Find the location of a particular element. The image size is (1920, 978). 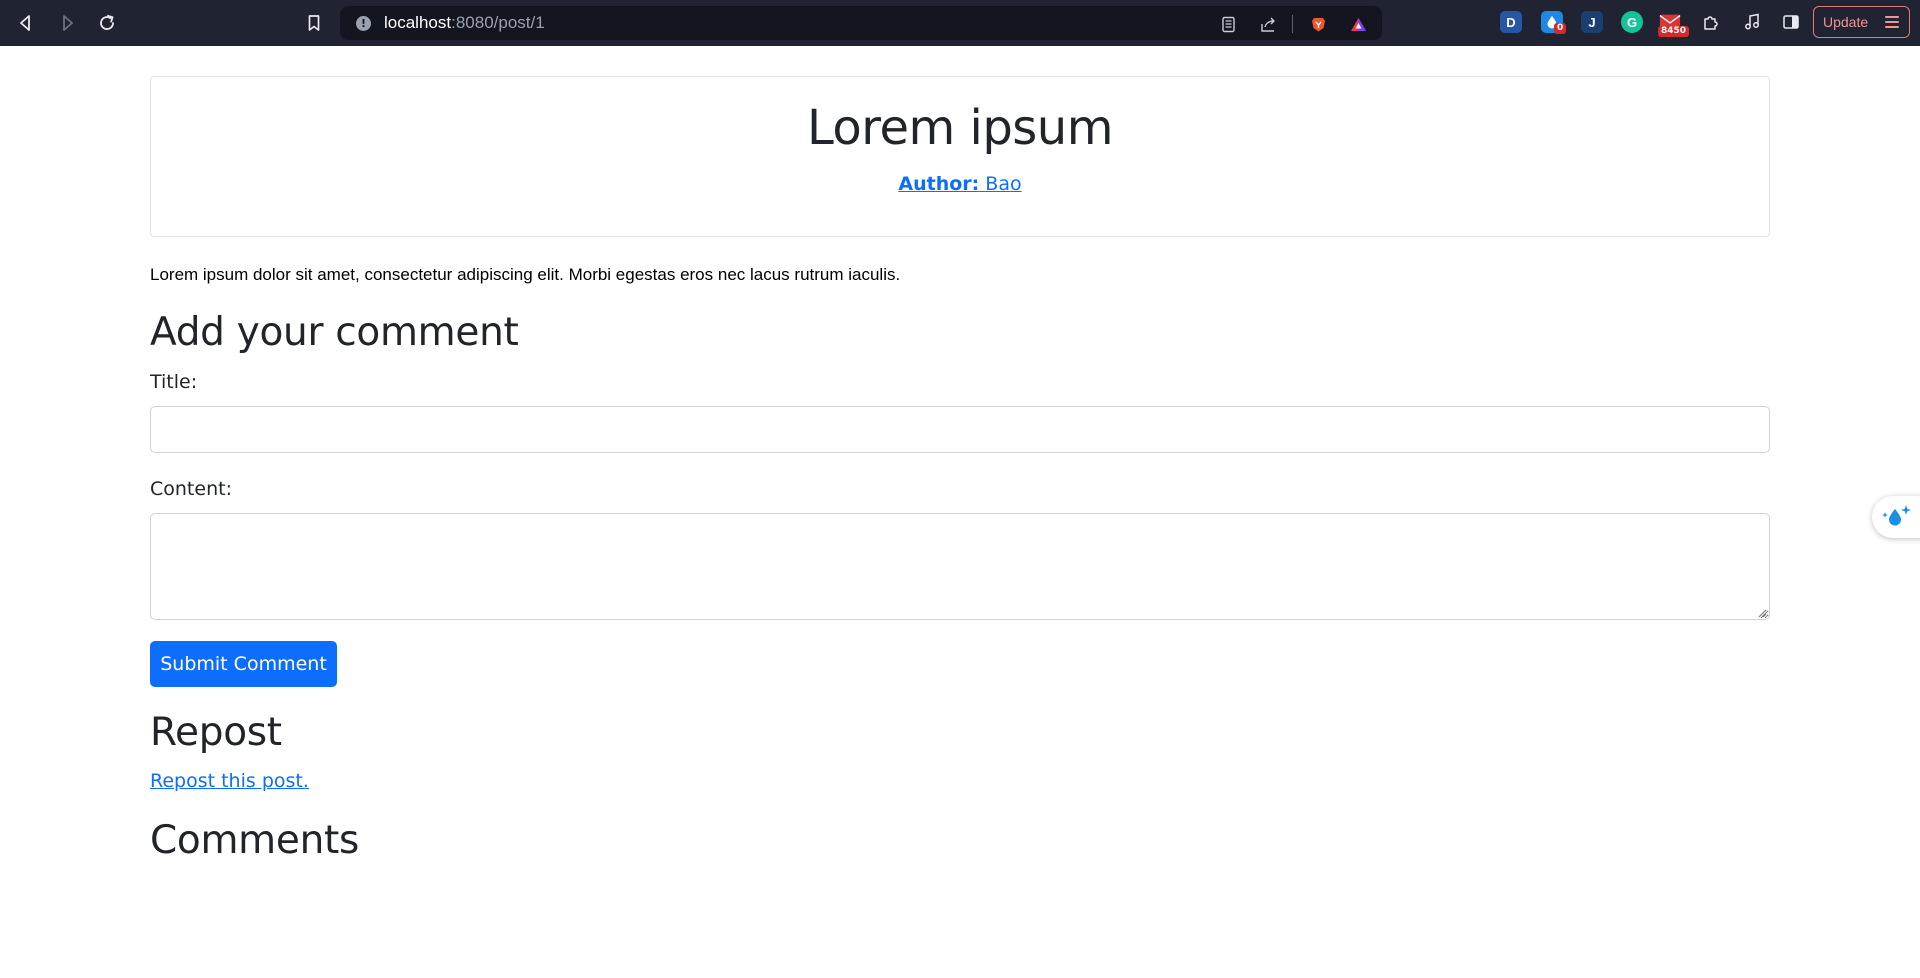

post-title: Lorem ipsum is located at coordinates (960, 128).